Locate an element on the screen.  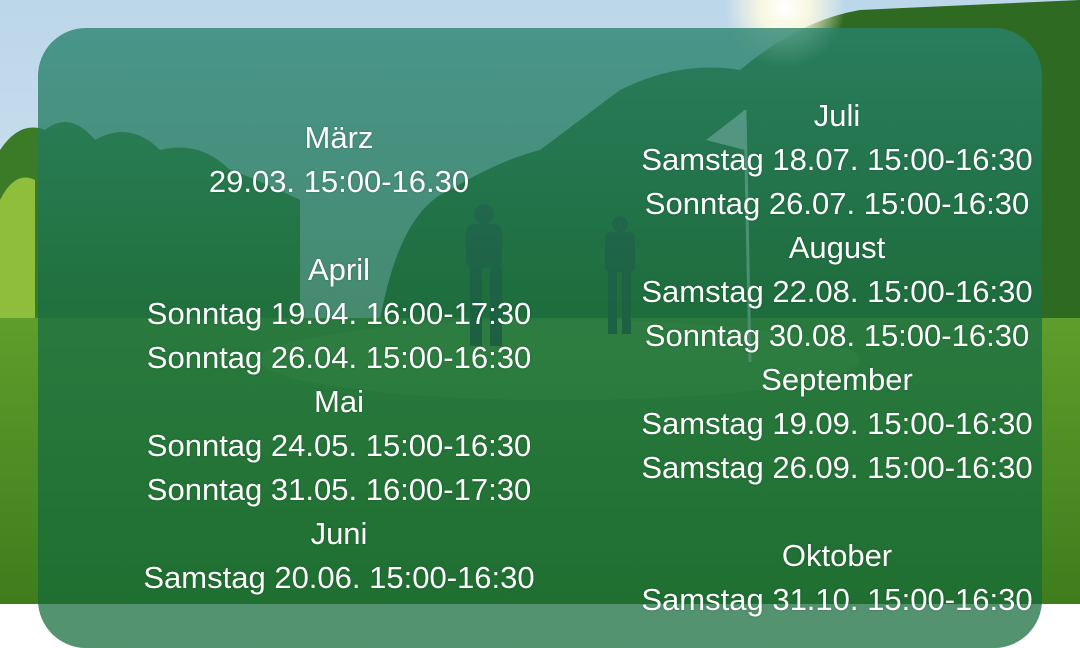
date-entry: Sonntag 26.04. 15:00-16:30 is located at coordinates (339, 357).